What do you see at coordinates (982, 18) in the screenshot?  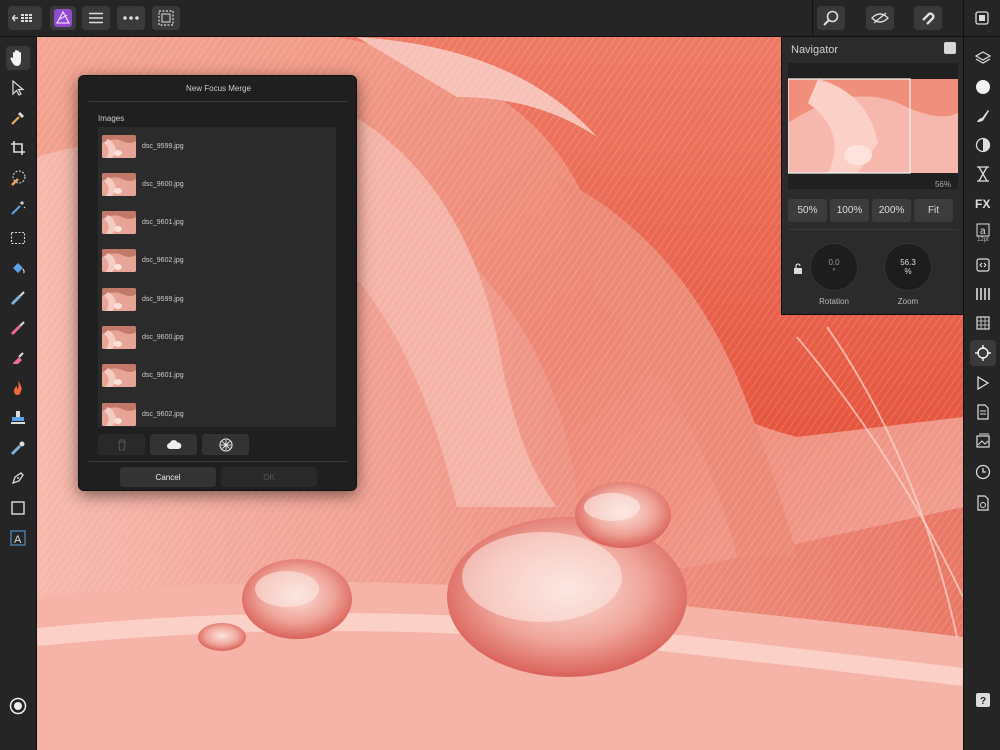 I see `export-button` at bounding box center [982, 18].